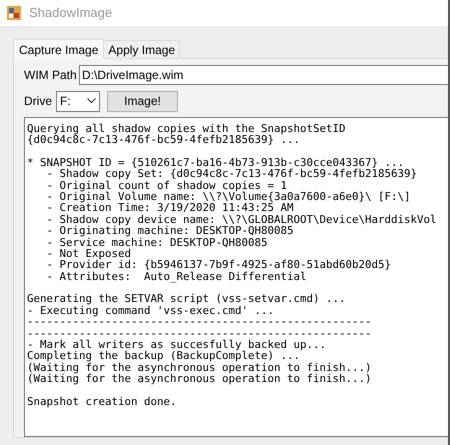 This screenshot has height=445, width=450. Describe the element at coordinates (170, 231) in the screenshot. I see `log-line: - Originating machine: DESKTOP-QH80085` at that location.